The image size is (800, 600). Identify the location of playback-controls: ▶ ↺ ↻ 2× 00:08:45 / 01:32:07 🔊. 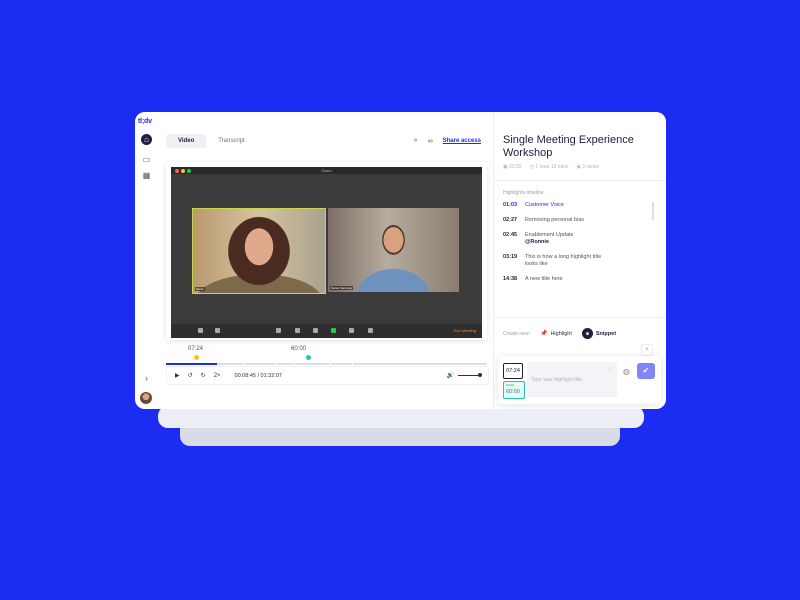
(327, 375).